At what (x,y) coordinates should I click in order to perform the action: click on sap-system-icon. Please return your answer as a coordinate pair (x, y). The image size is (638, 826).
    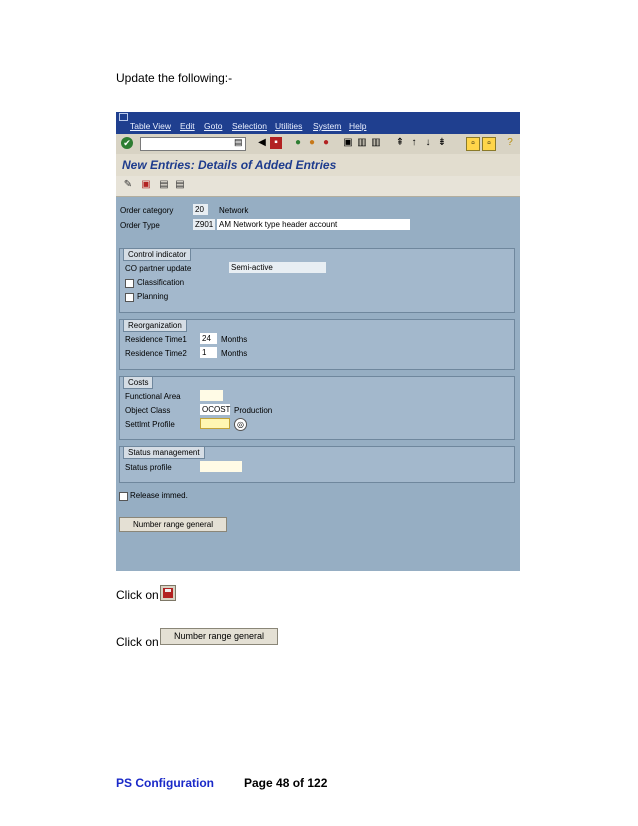
    Looking at the image, I should click on (123, 117).